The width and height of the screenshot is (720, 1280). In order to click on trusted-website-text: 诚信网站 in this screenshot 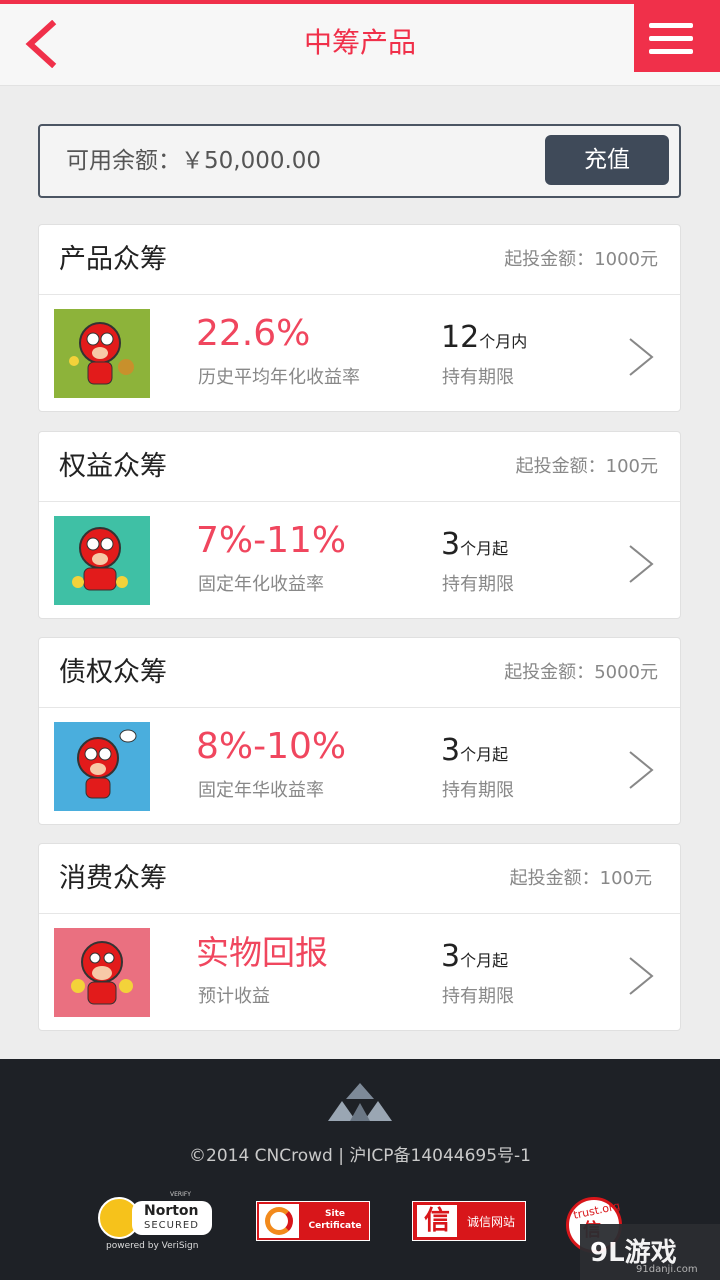, I will do `click(491, 1222)`.